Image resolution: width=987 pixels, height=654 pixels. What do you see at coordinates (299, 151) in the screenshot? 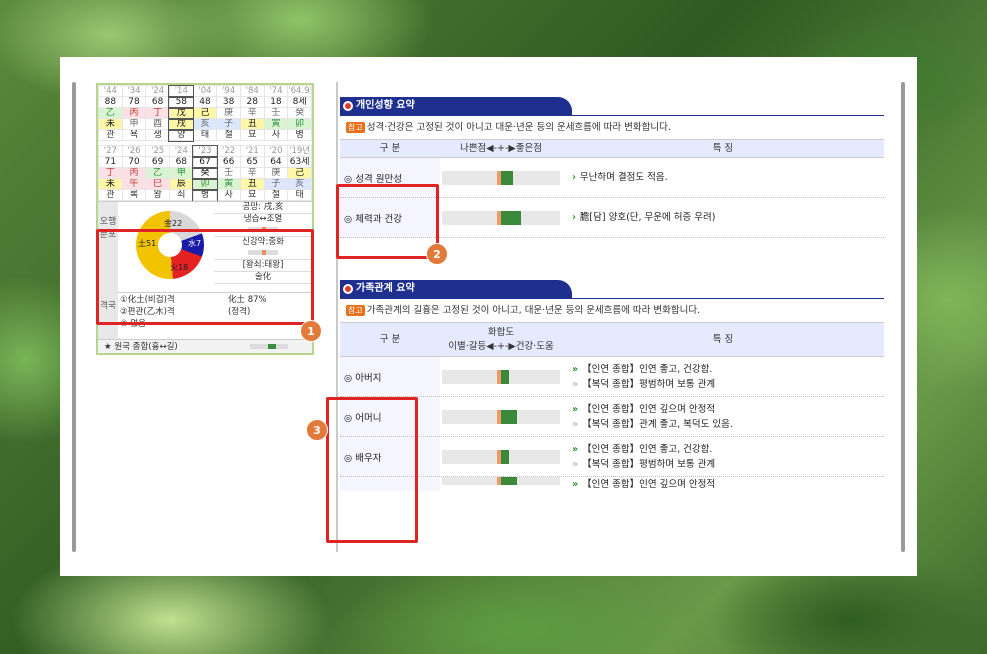
I see `grid-cell: '19년` at bounding box center [299, 151].